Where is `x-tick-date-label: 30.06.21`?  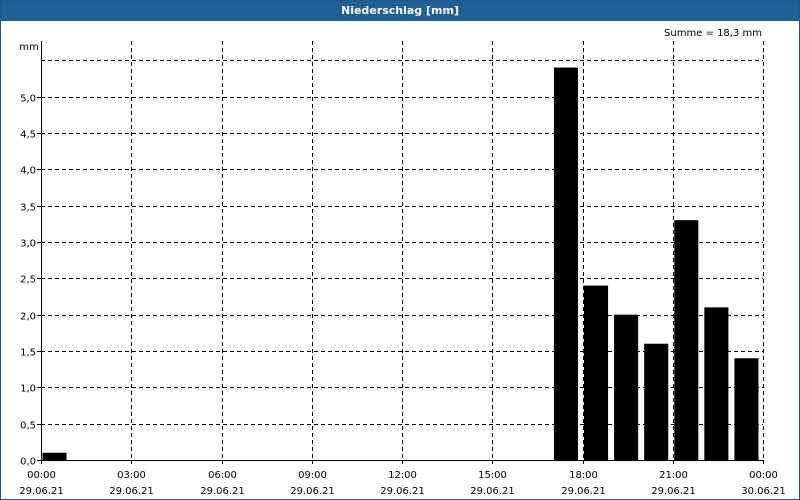
x-tick-date-label: 30.06.21 is located at coordinates (763, 491).